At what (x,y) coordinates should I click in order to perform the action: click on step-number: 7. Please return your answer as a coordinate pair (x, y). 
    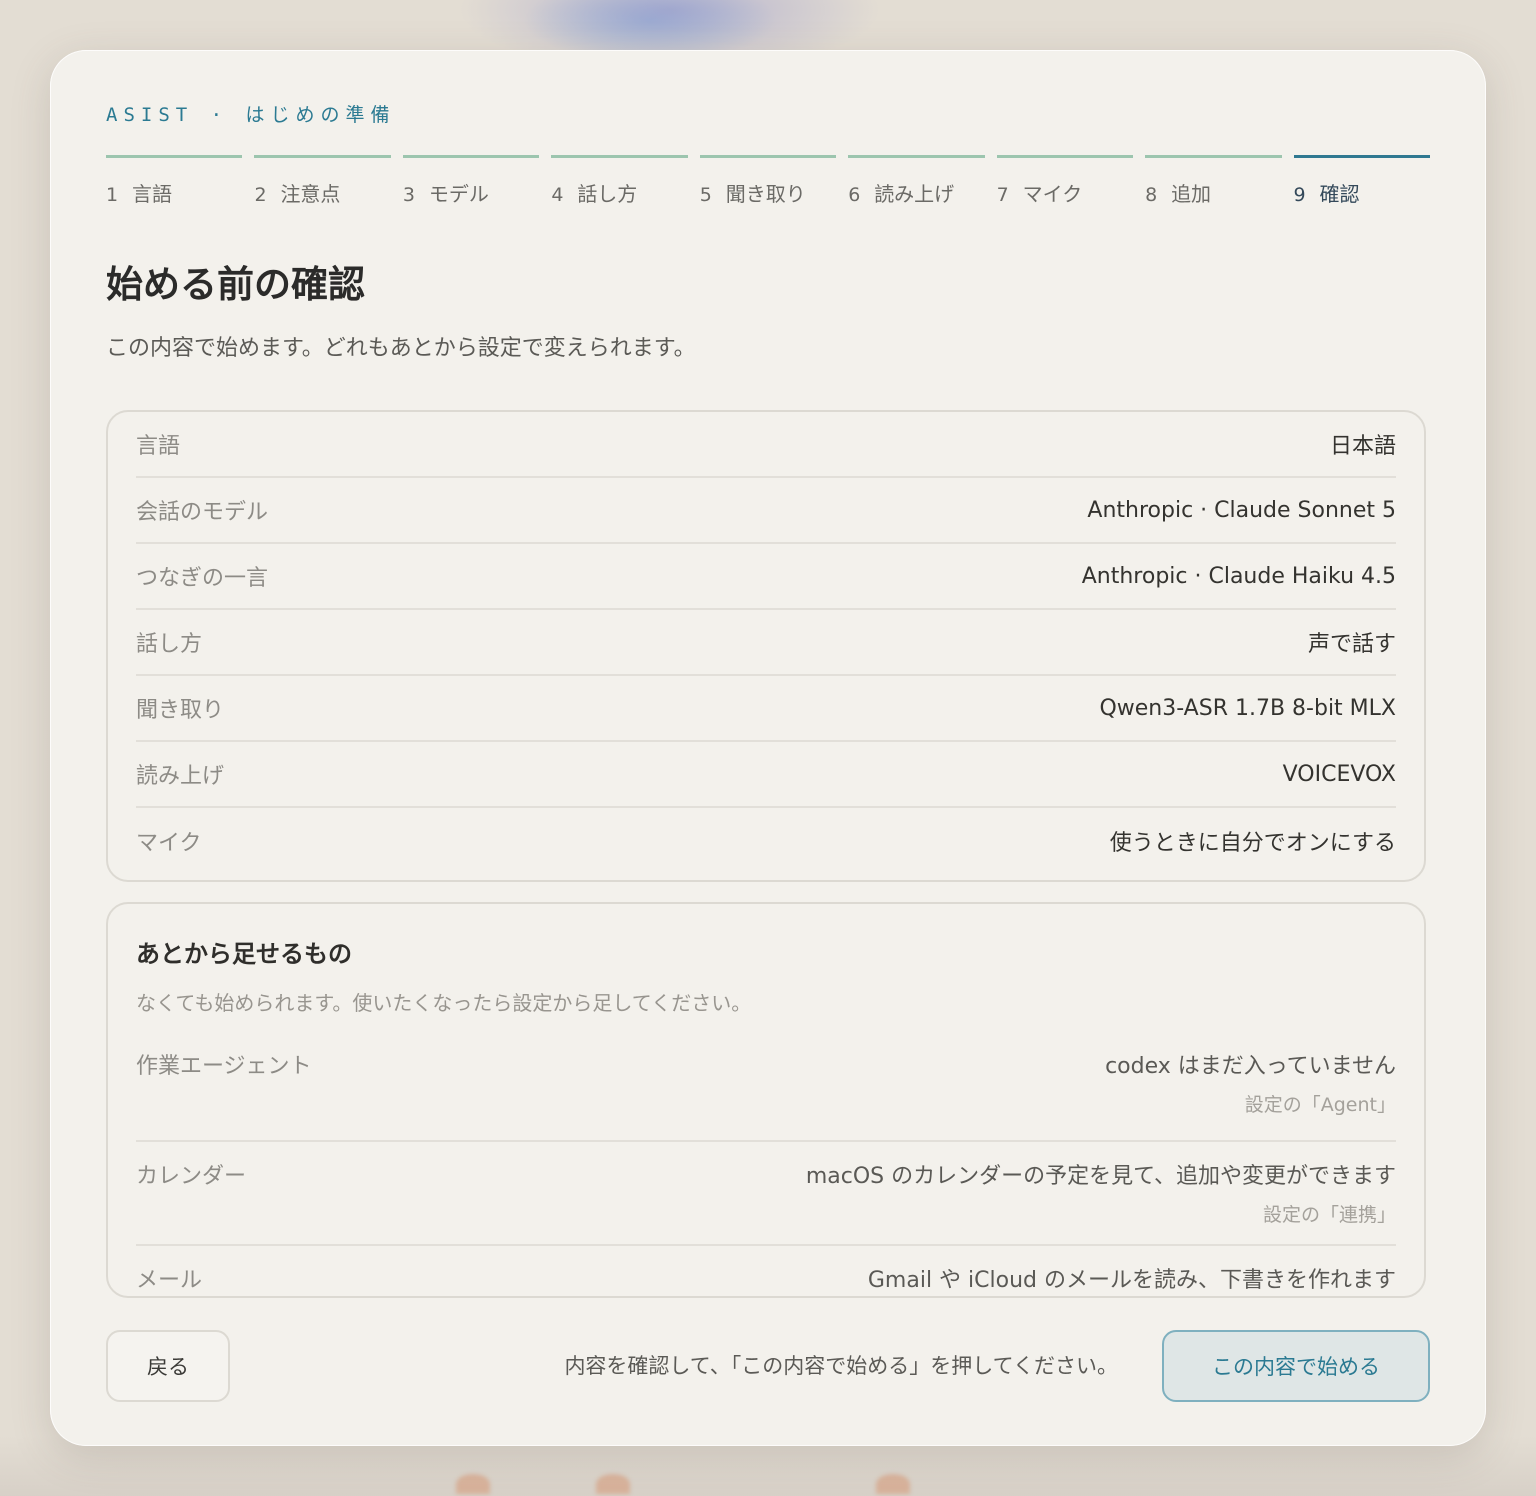
    Looking at the image, I should click on (1002, 195).